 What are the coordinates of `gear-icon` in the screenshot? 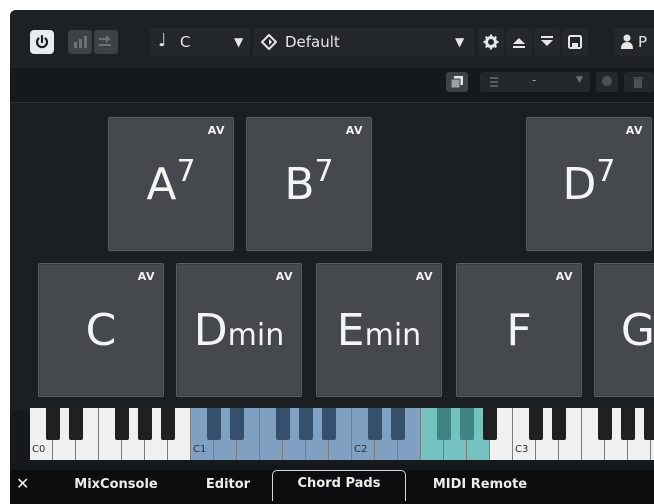 It's located at (491, 42).